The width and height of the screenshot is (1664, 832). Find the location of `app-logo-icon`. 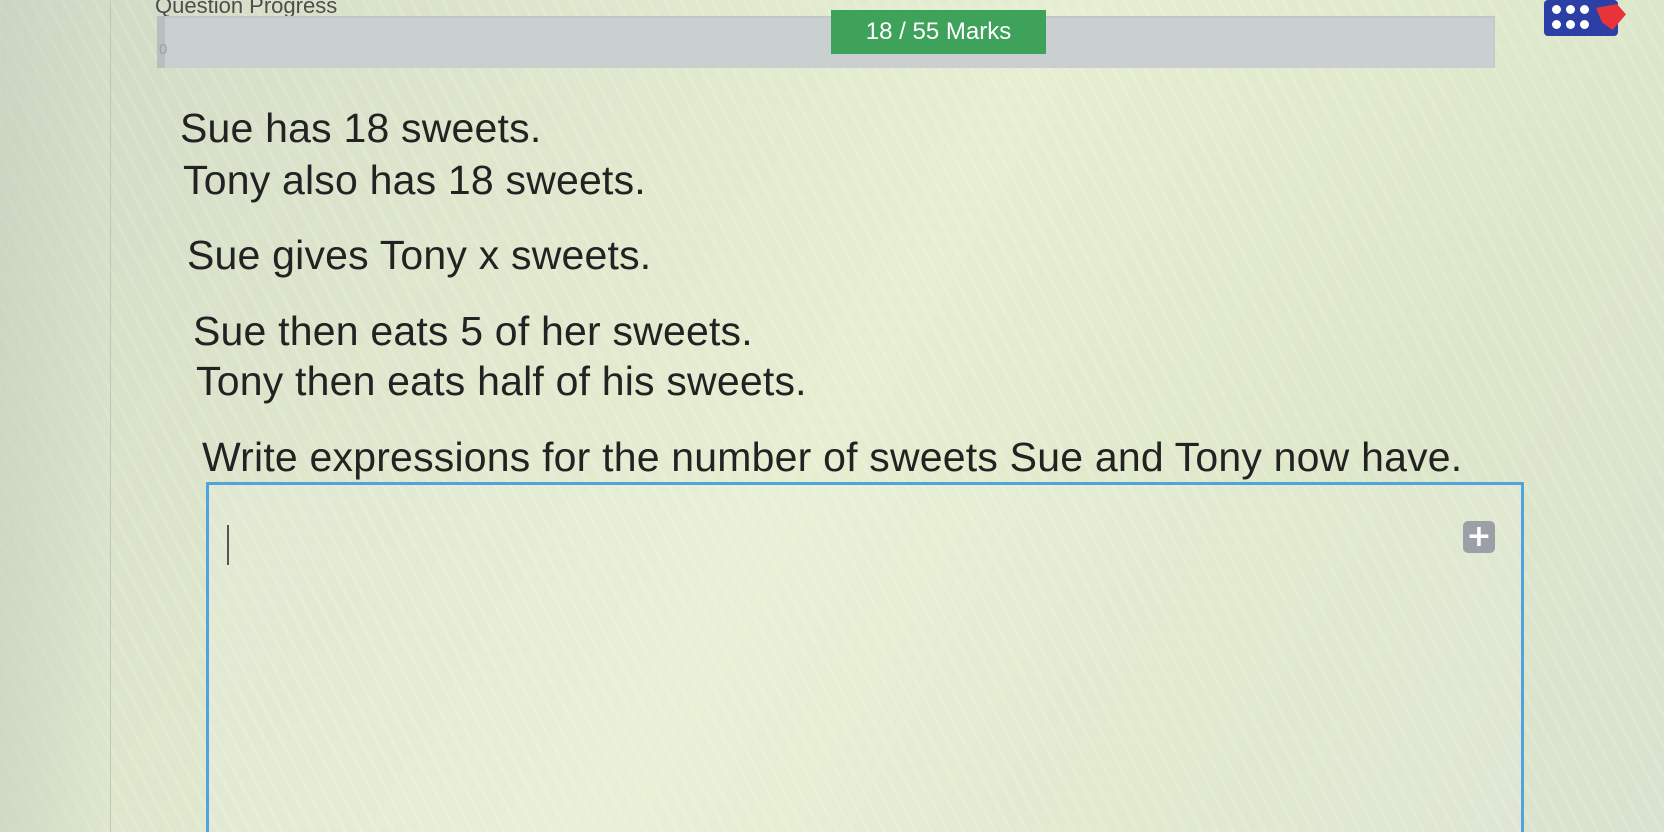

app-logo-icon is located at coordinates (1585, 18).